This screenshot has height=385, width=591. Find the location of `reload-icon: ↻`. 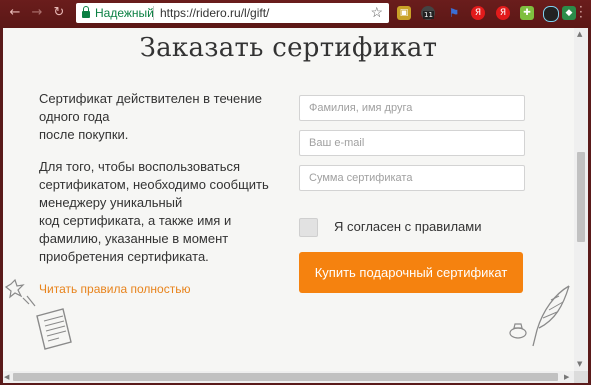

reload-icon: ↻ is located at coordinates (59, 13).